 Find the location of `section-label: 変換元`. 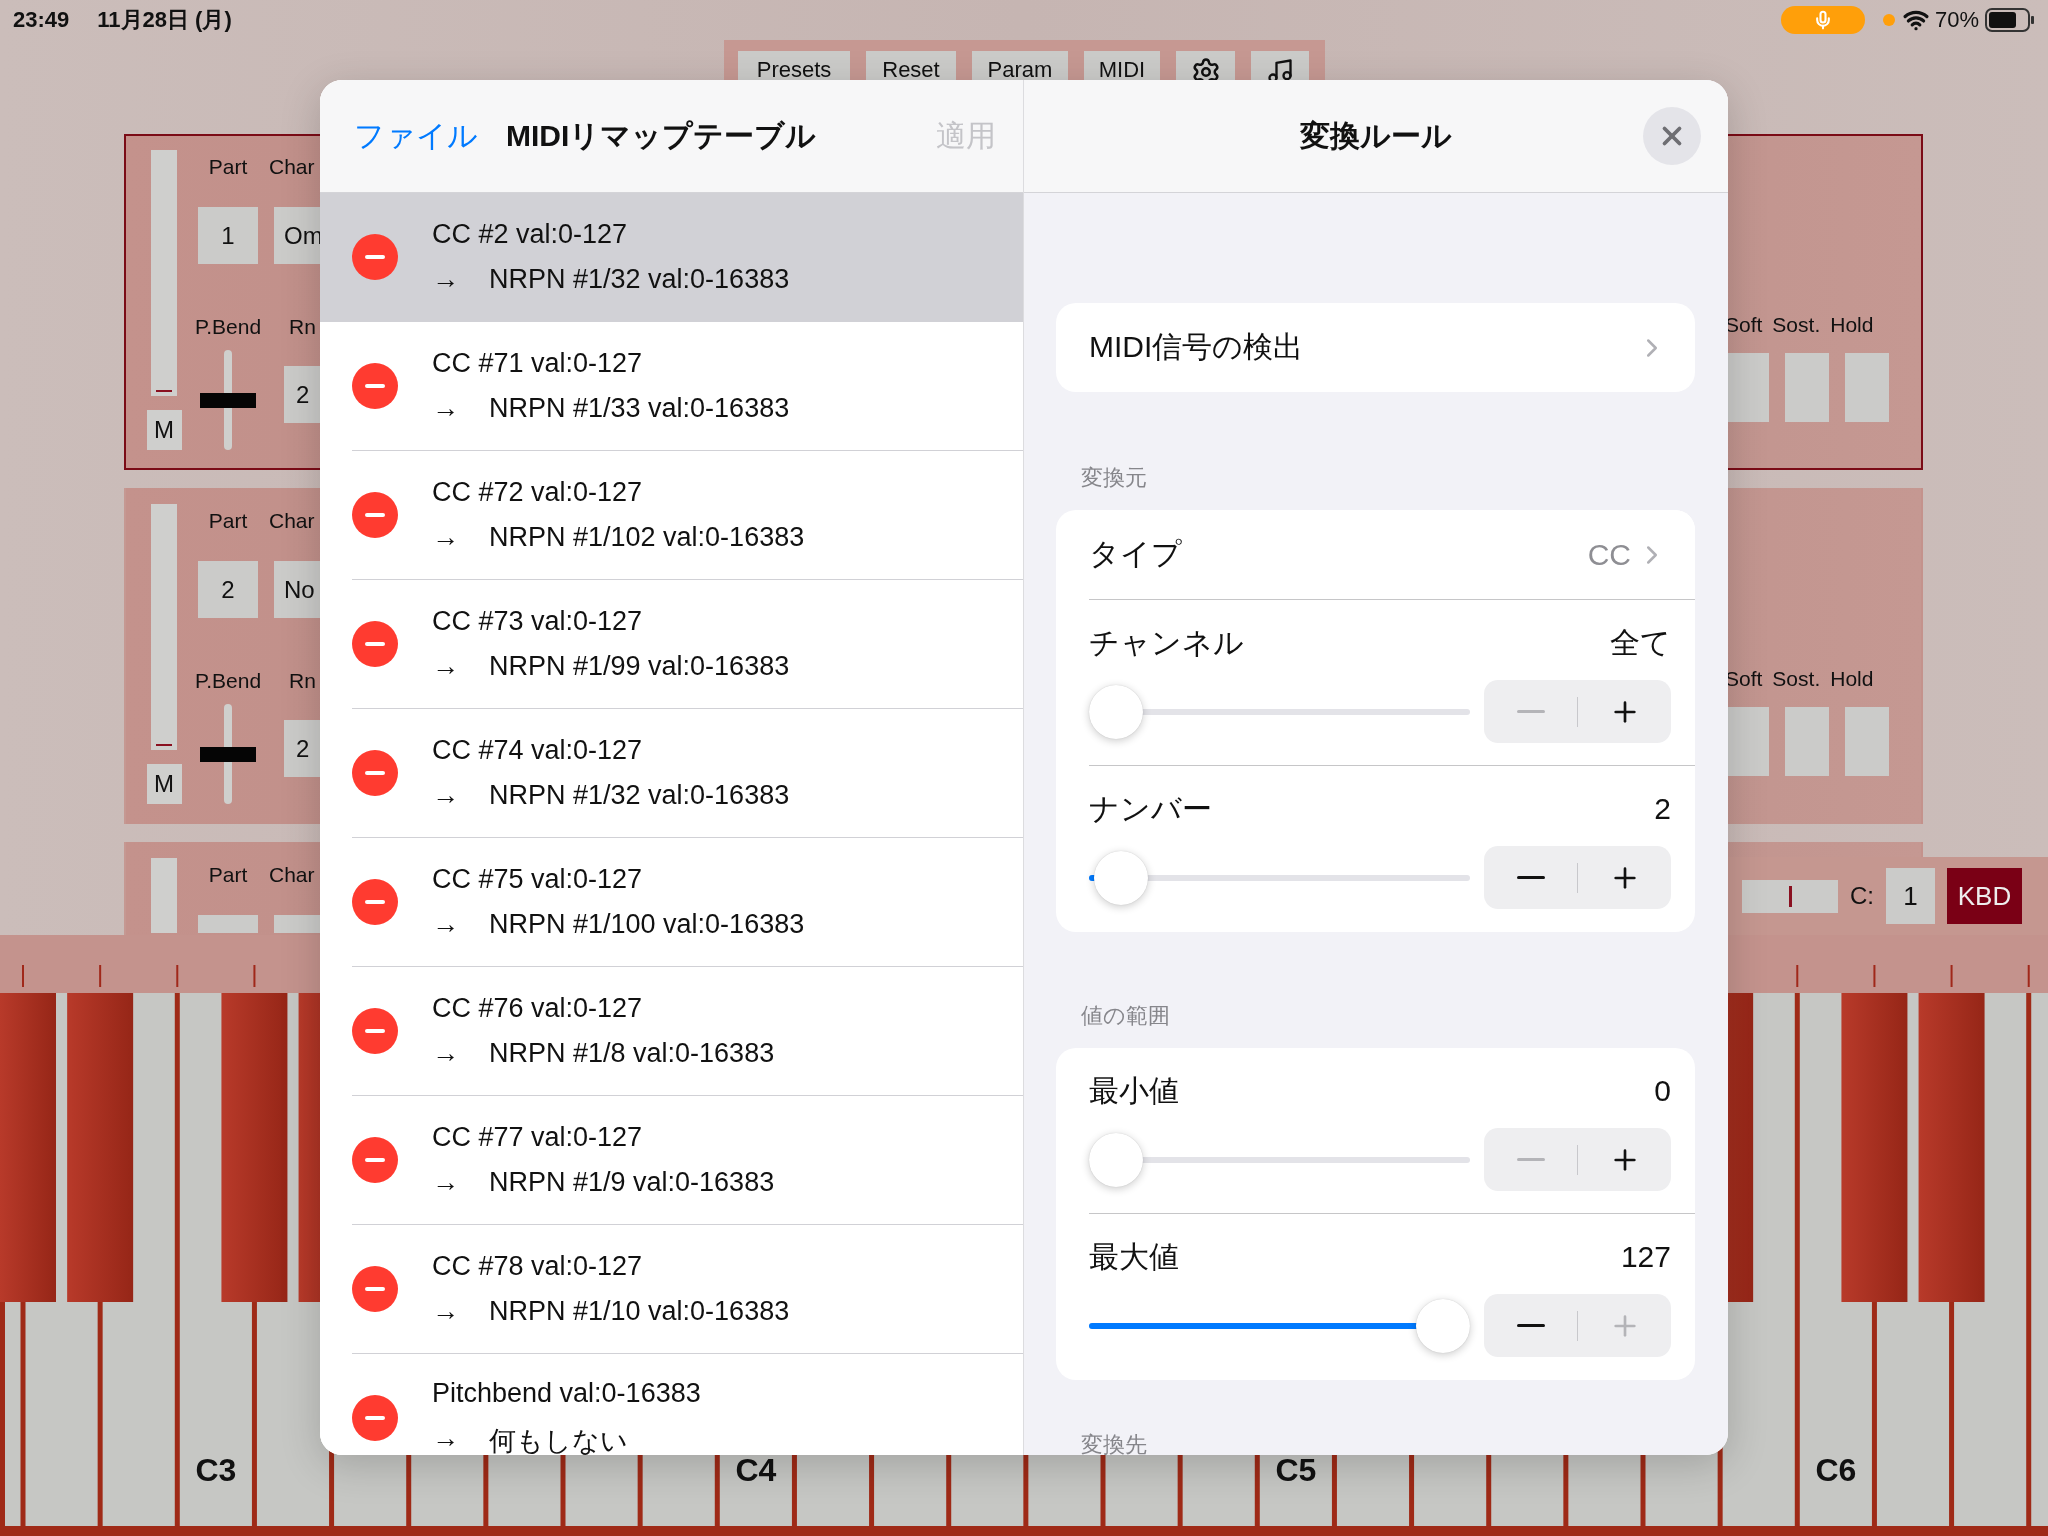

section-label: 変換元 is located at coordinates (1114, 478).